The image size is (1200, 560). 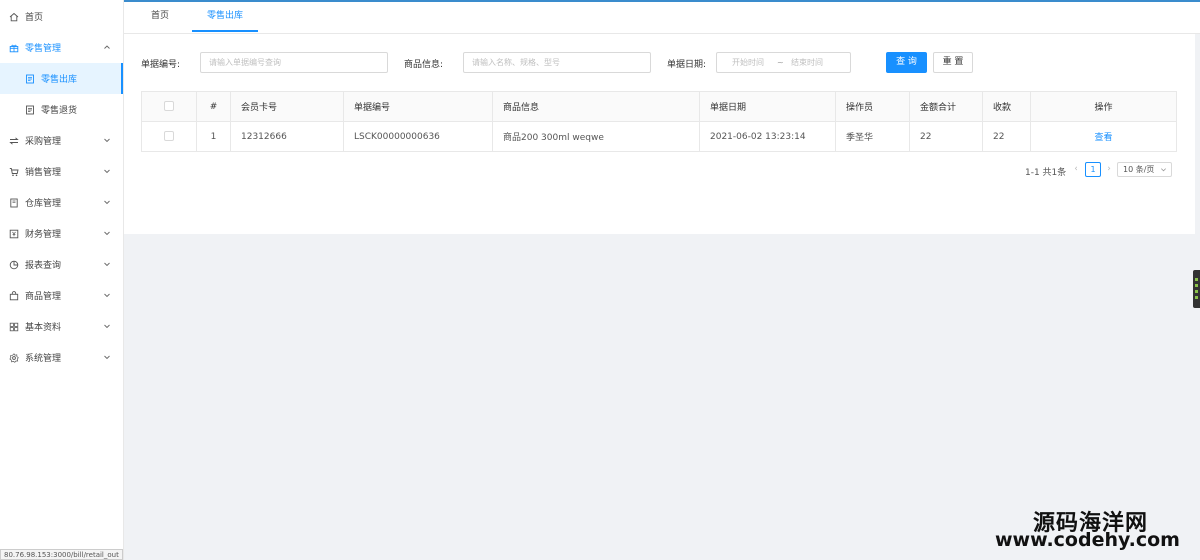 I want to click on select-all-cell, so click(x=169, y=106).